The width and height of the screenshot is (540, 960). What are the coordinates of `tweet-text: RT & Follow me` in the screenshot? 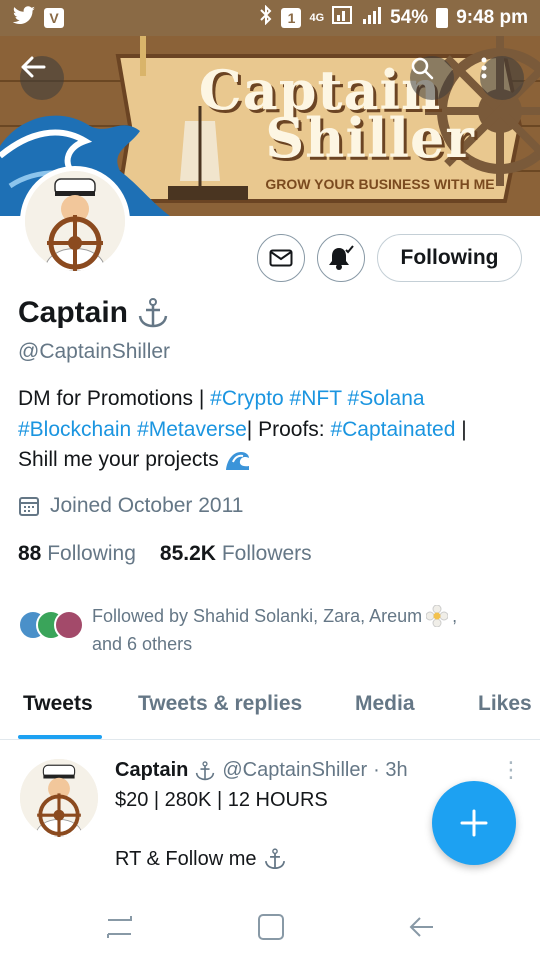 It's located at (186, 858).